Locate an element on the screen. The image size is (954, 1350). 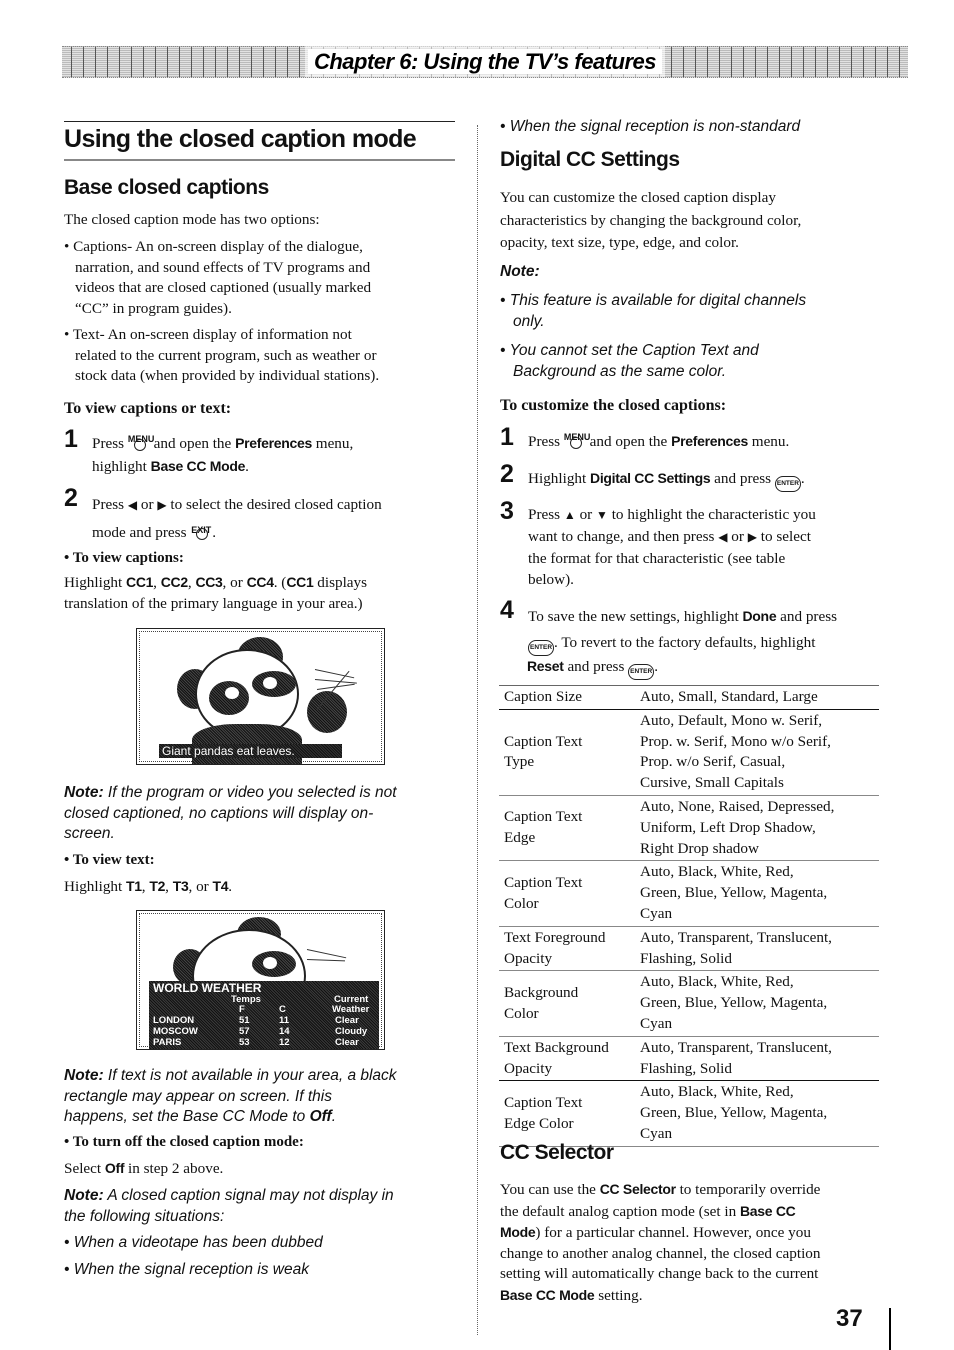
intro-text: The closed caption mode has two options: is located at coordinates (192, 219).